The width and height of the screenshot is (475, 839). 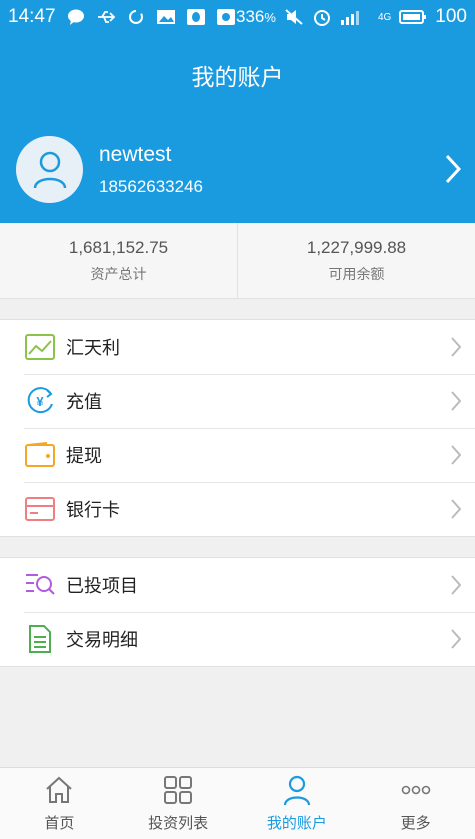 I want to click on page-title: 我的账户, so click(x=237, y=78).